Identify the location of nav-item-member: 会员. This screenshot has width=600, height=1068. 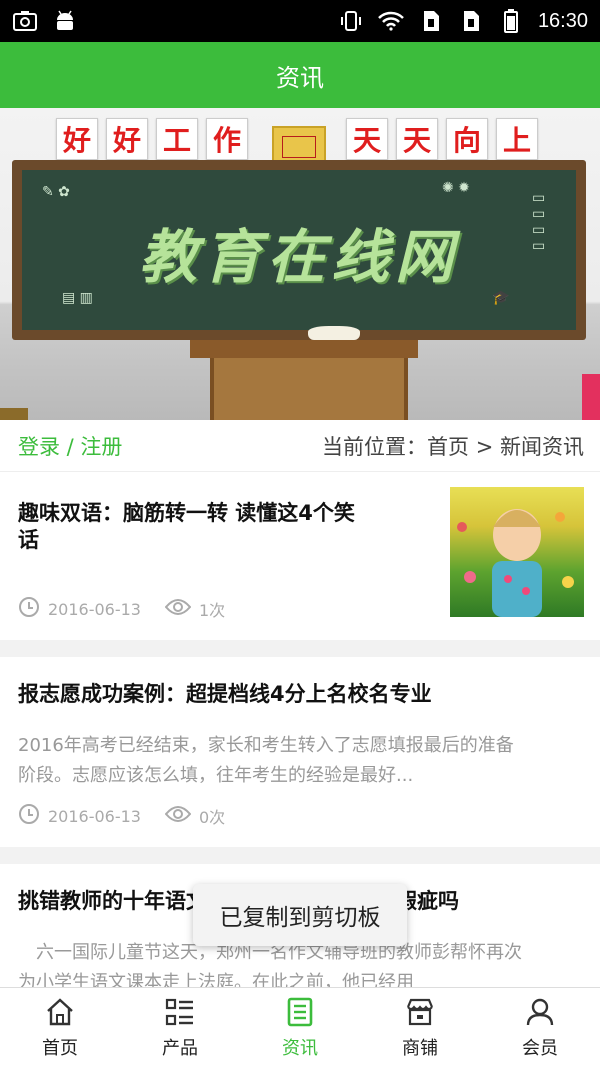
(540, 1028).